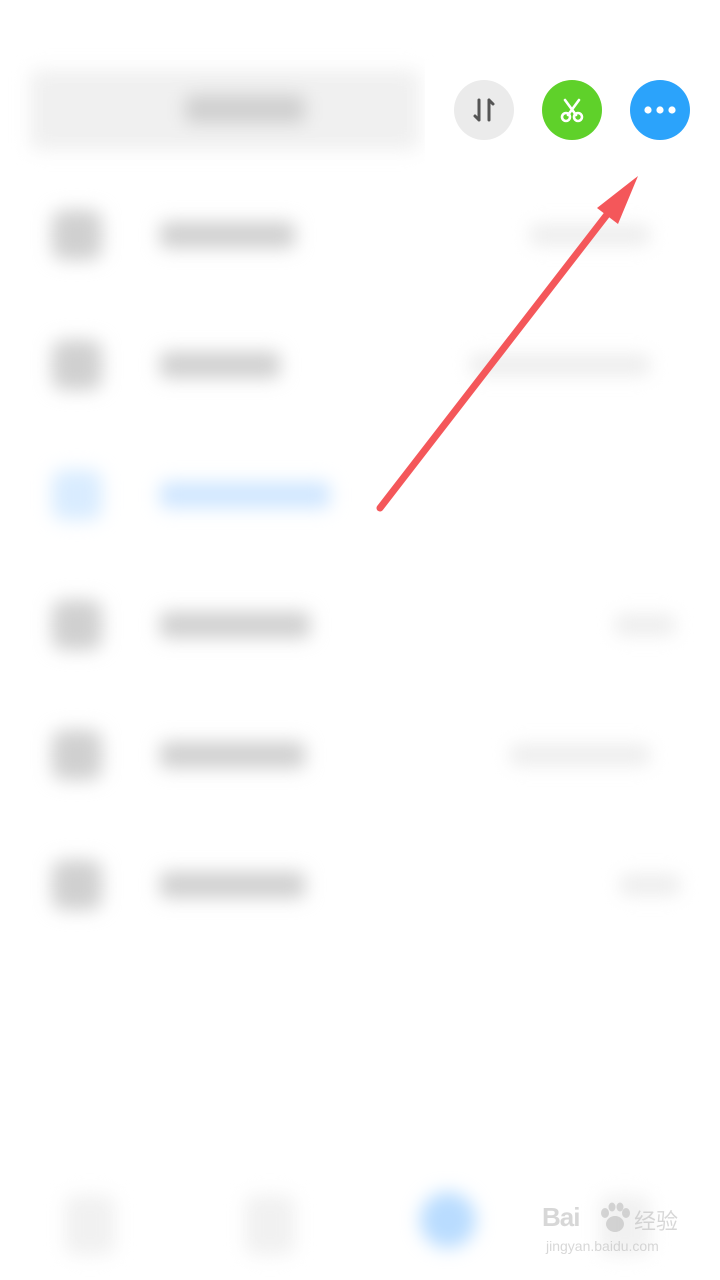 This screenshot has width=720, height=1280. I want to click on watermark: Bai 经验 jingyan.baidu.com, so click(612, 1231).